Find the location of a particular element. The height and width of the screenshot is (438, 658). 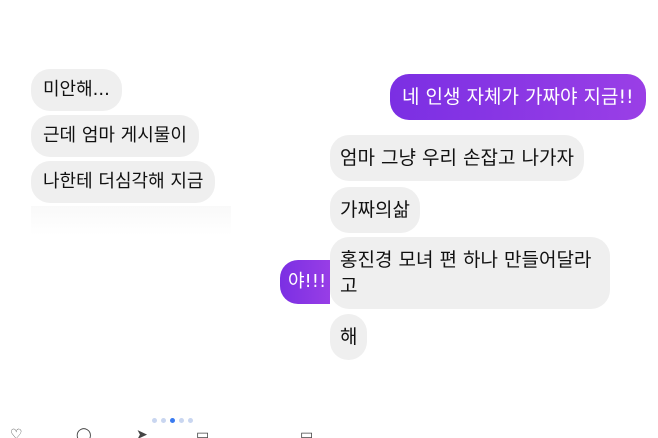

message-text: 엄마 그냥 우리 손잡고 나가자 is located at coordinates (457, 158).